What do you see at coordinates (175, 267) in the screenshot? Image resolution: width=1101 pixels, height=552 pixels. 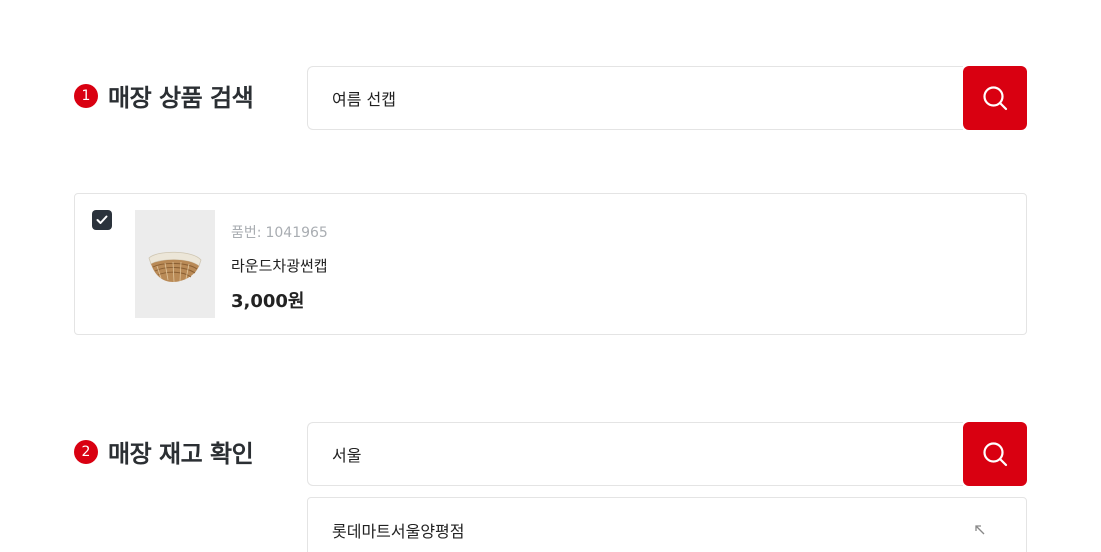 I see `sun-visor-image` at bounding box center [175, 267].